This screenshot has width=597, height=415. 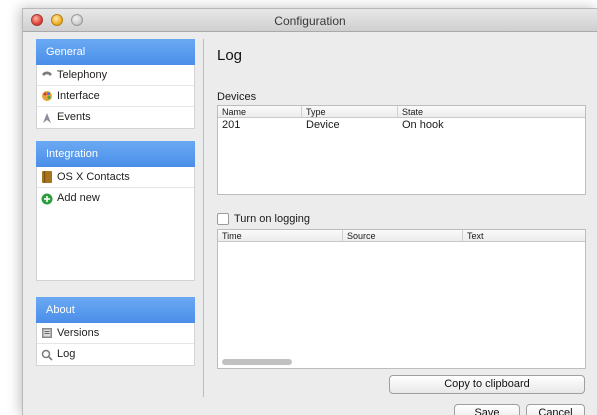 What do you see at coordinates (115, 198) in the screenshot?
I see `sidebar-item-add-new: Add new` at bounding box center [115, 198].